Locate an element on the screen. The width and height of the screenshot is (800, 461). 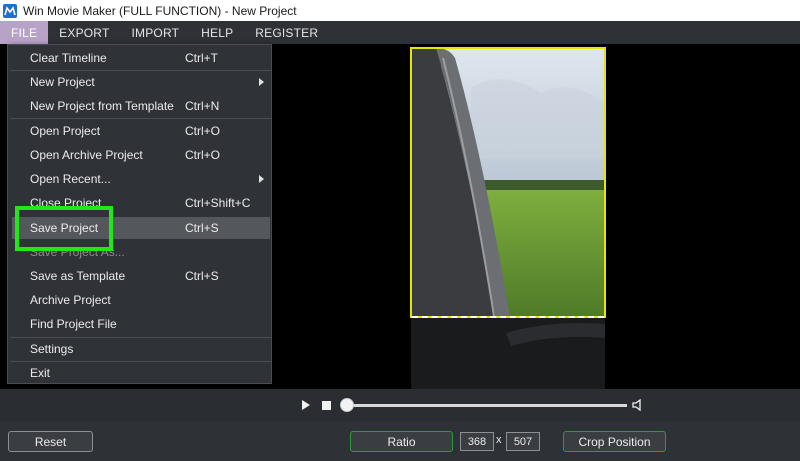
menu-export: EXPORT is located at coordinates (84, 32).